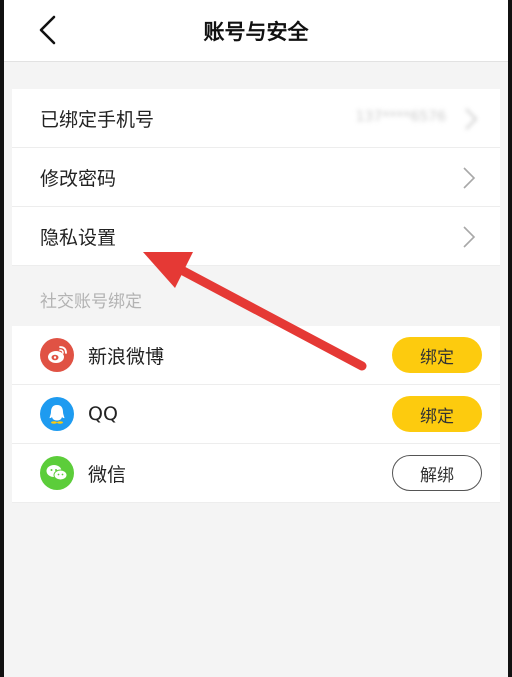 The width and height of the screenshot is (512, 677). I want to click on frame-edge-left, so click(2, 338).